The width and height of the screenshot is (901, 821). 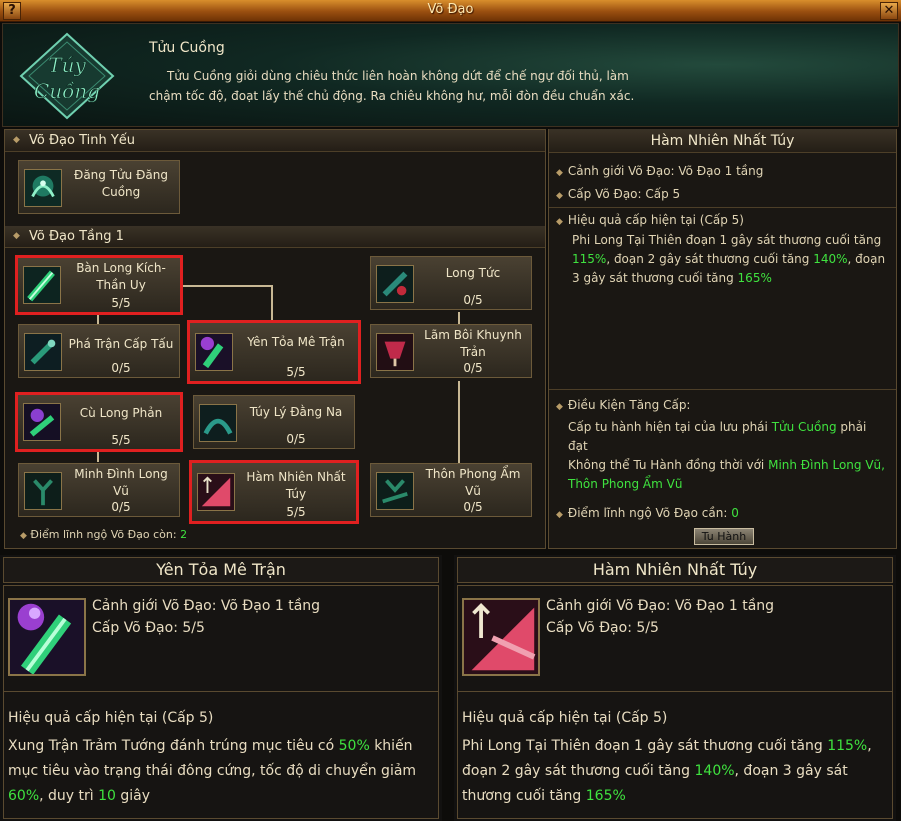 What do you see at coordinates (274, 352) in the screenshot?
I see `skill-node-yen-toa: Yên Tỏa Mê Trận 5/5` at bounding box center [274, 352].